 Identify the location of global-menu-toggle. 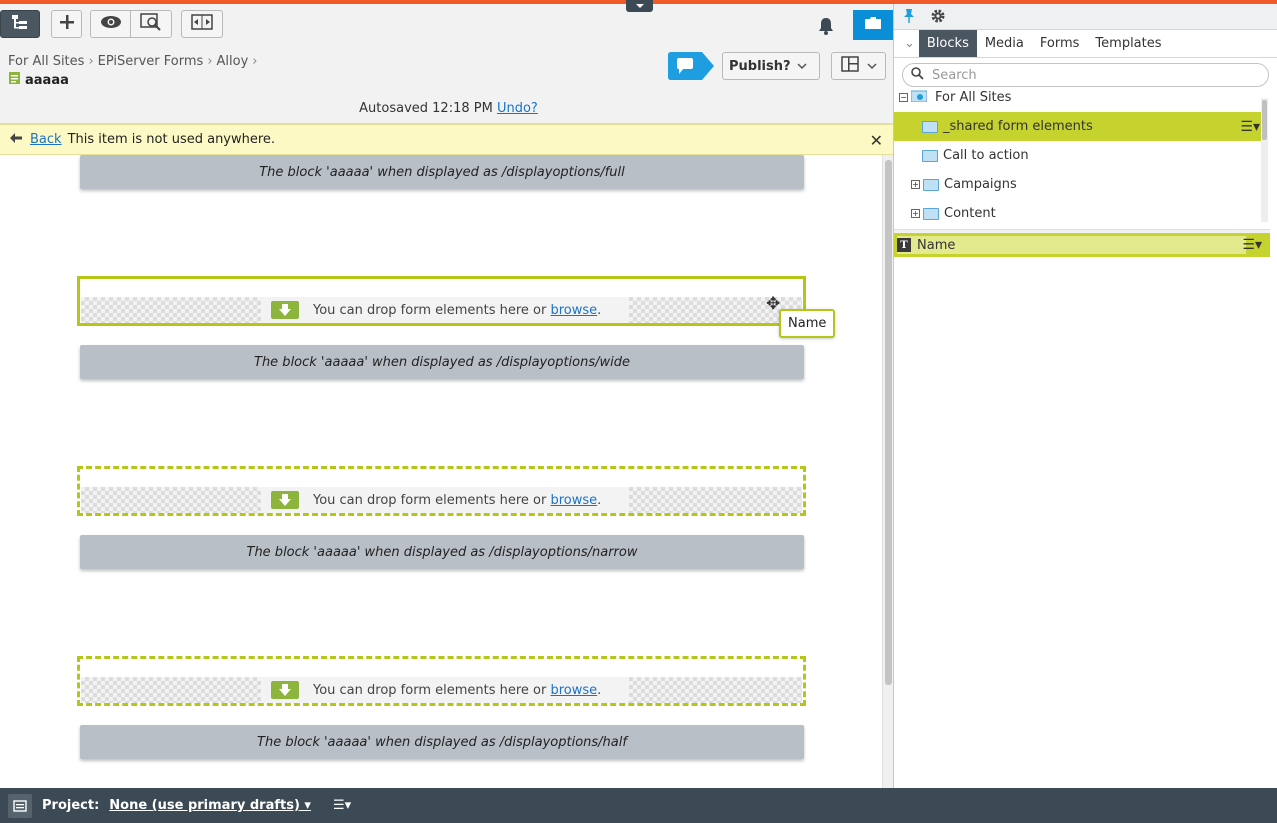
(639, 6).